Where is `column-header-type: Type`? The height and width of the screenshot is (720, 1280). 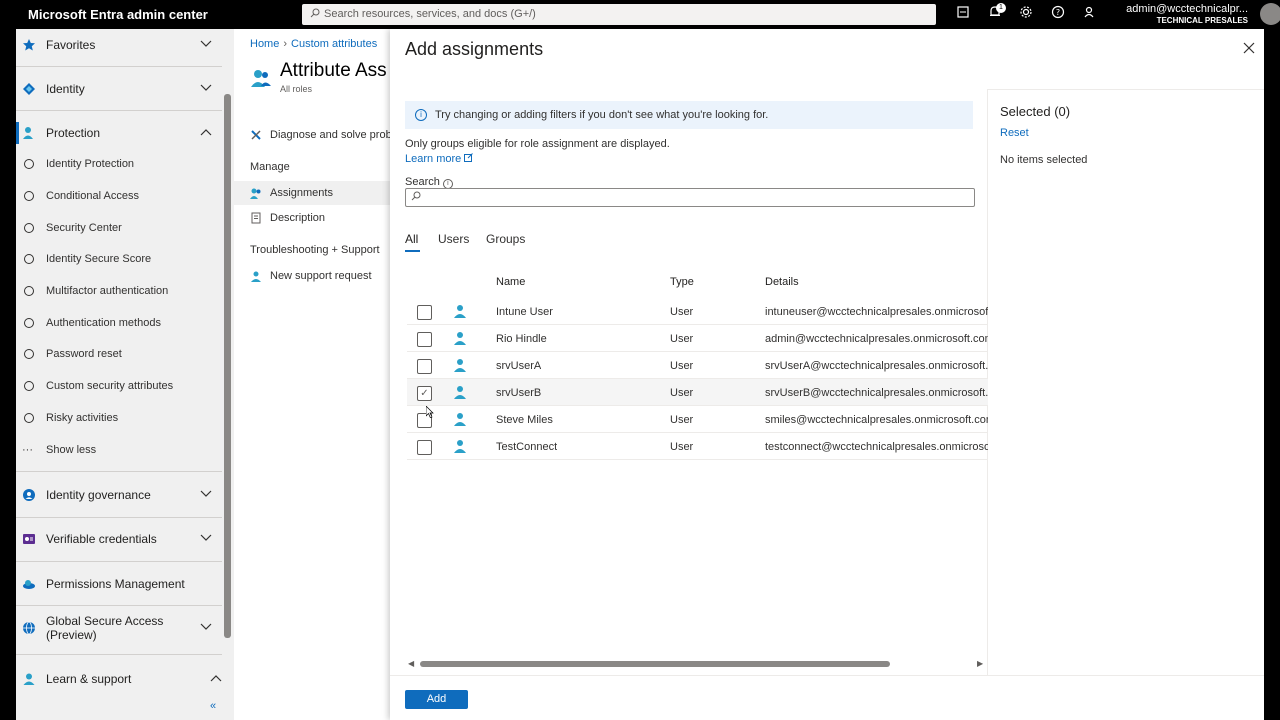
column-header-type: Type is located at coordinates (682, 282).